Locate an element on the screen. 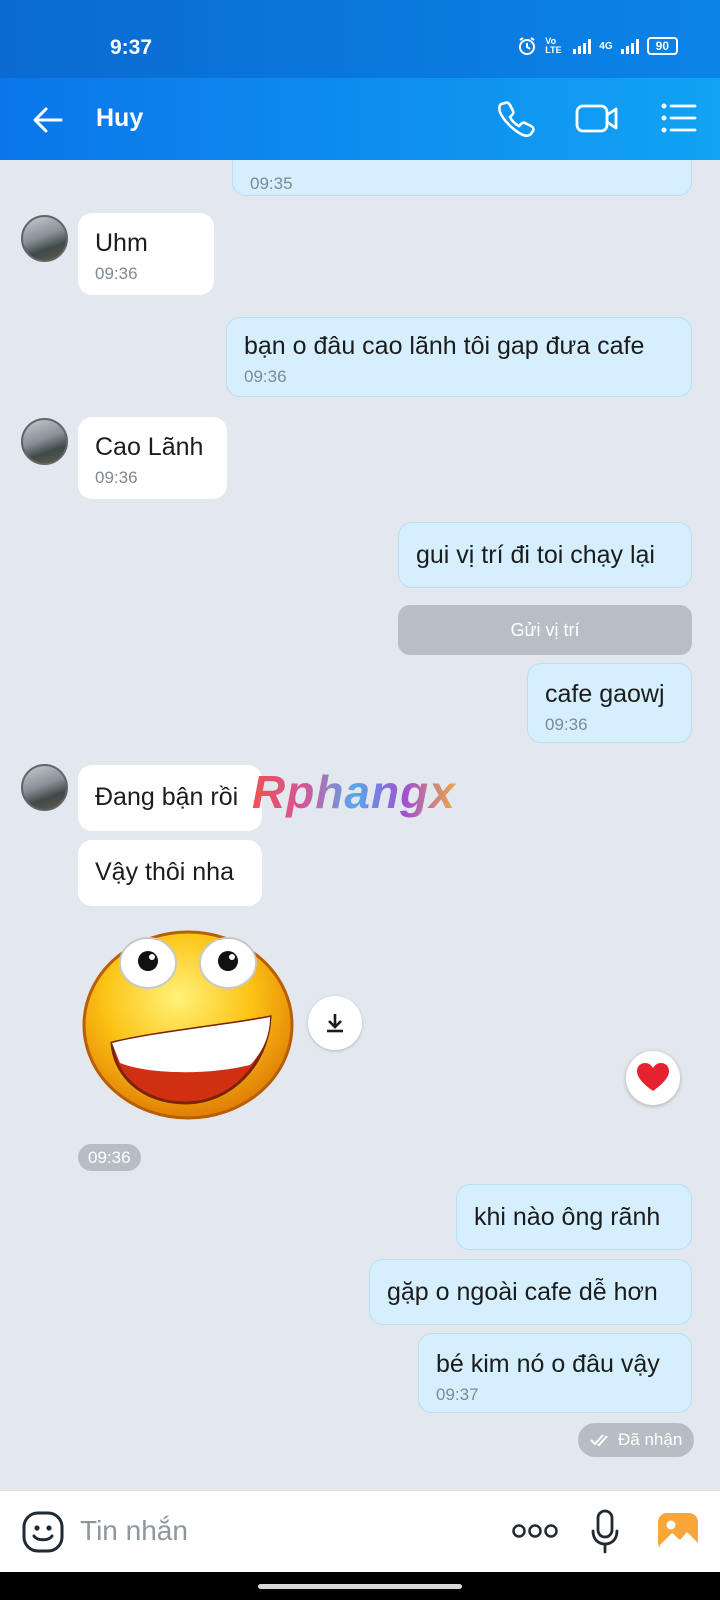 The image size is (720, 1600). home-gesture-handle is located at coordinates (360, 1586).